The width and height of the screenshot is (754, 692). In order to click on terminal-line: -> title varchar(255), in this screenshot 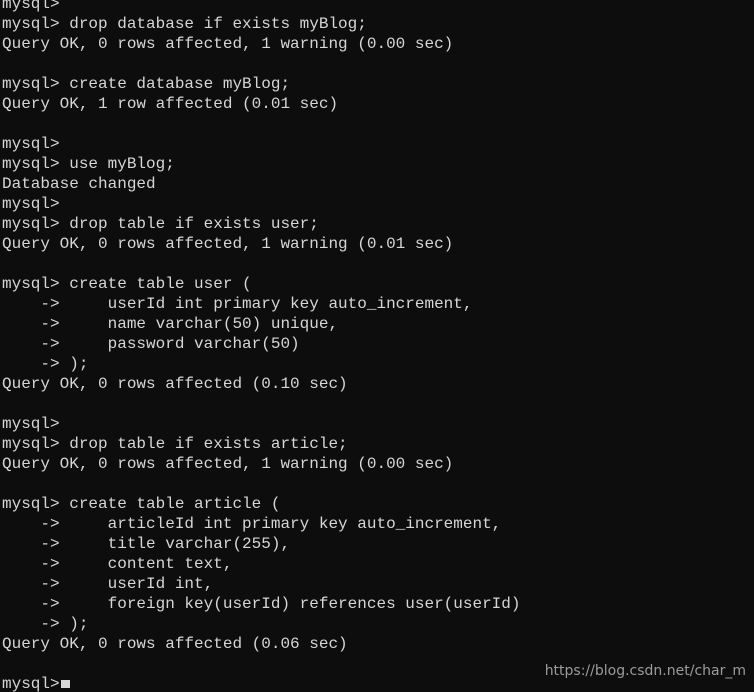, I will do `click(146, 544)`.